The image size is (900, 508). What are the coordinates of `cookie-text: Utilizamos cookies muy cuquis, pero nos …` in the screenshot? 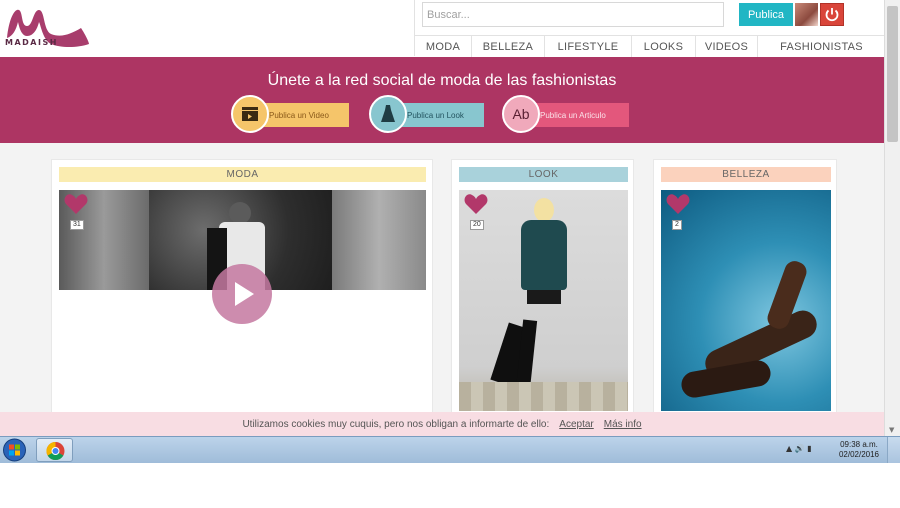 It's located at (396, 424).